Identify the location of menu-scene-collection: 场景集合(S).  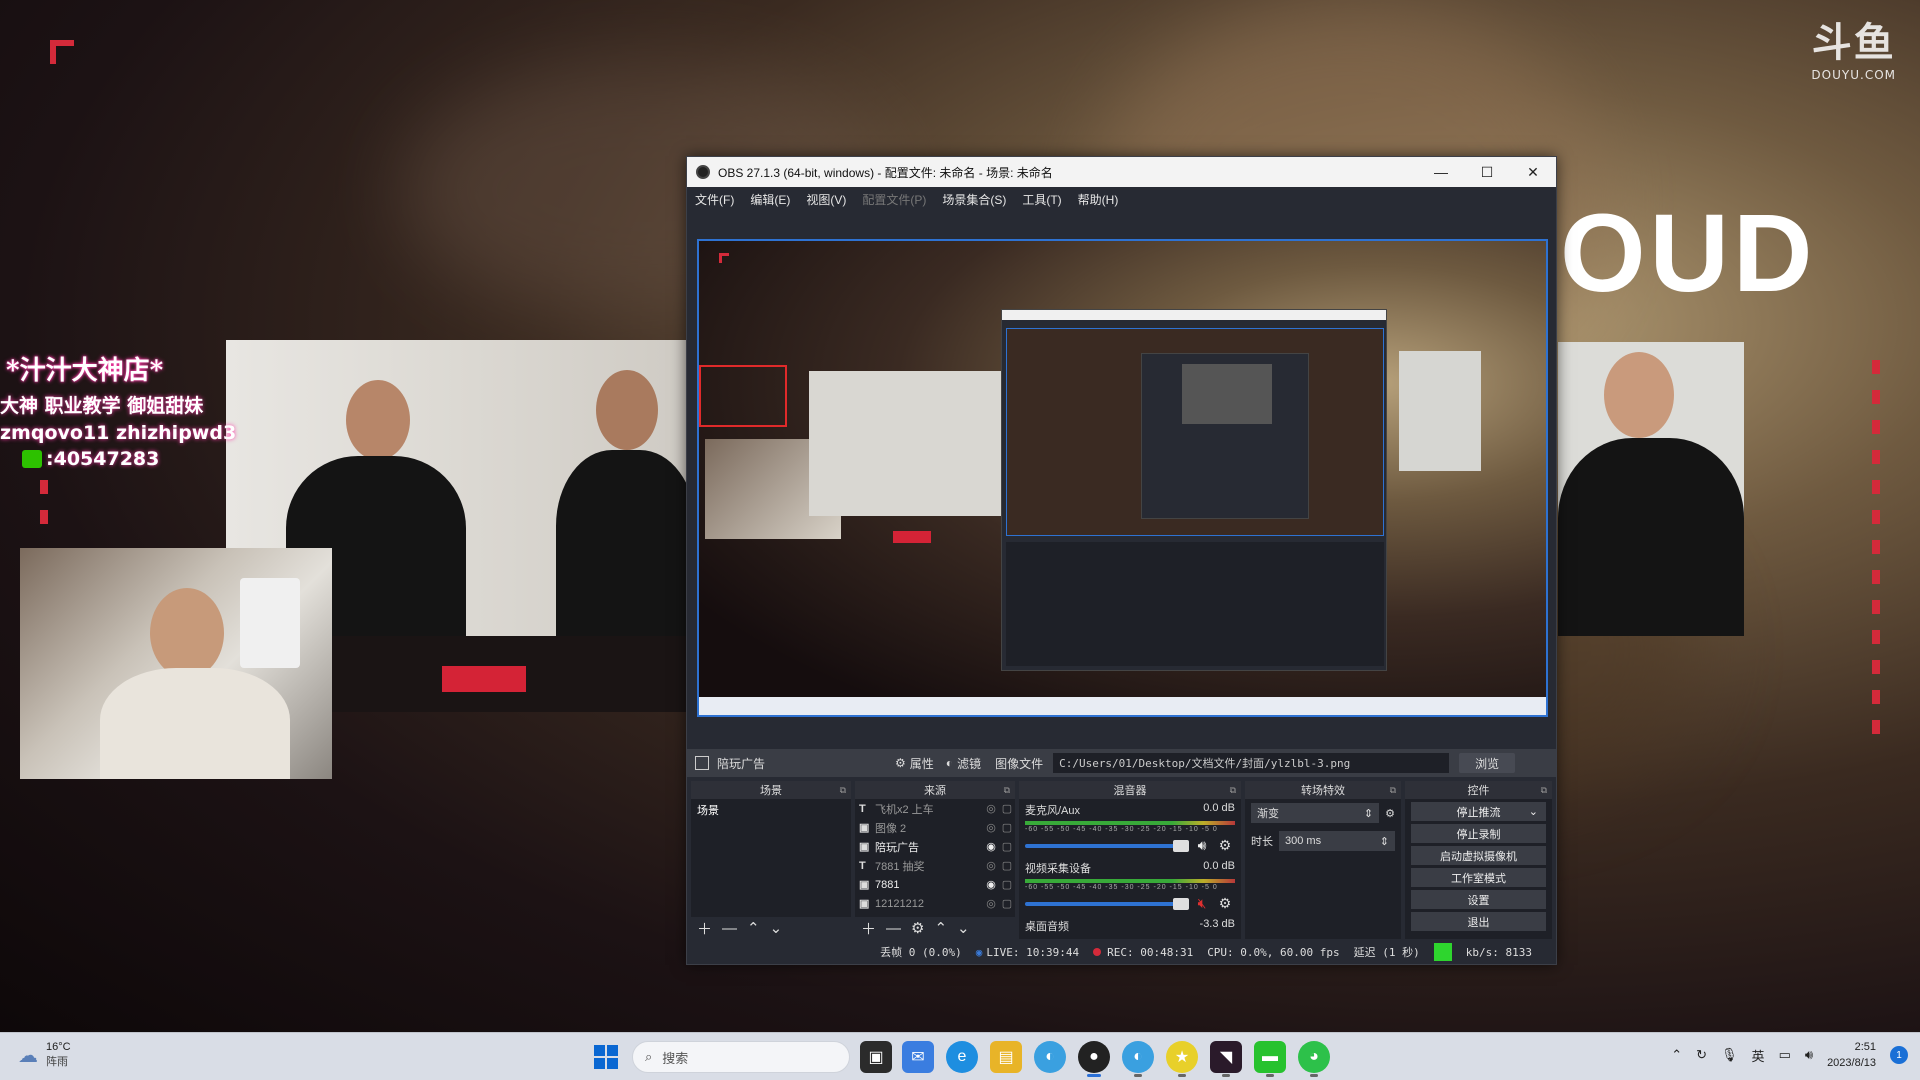
(974, 199).